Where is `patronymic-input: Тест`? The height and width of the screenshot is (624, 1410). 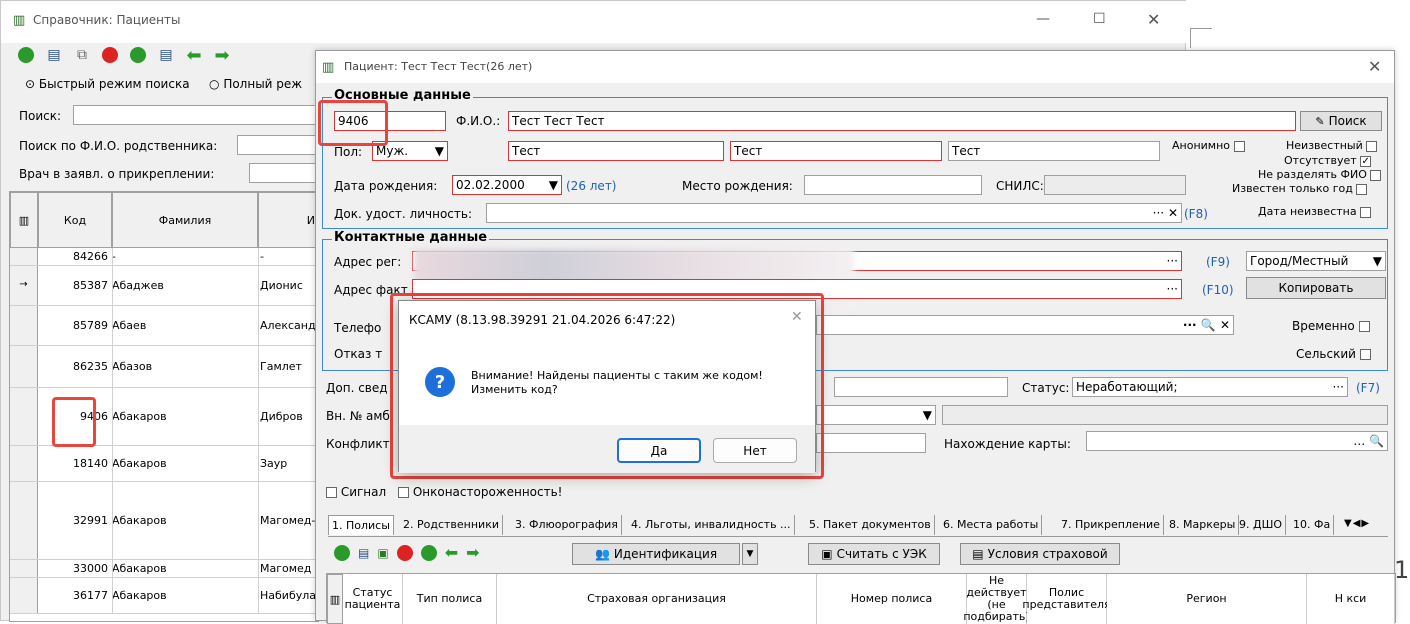 patronymic-input: Тест is located at coordinates (1054, 151).